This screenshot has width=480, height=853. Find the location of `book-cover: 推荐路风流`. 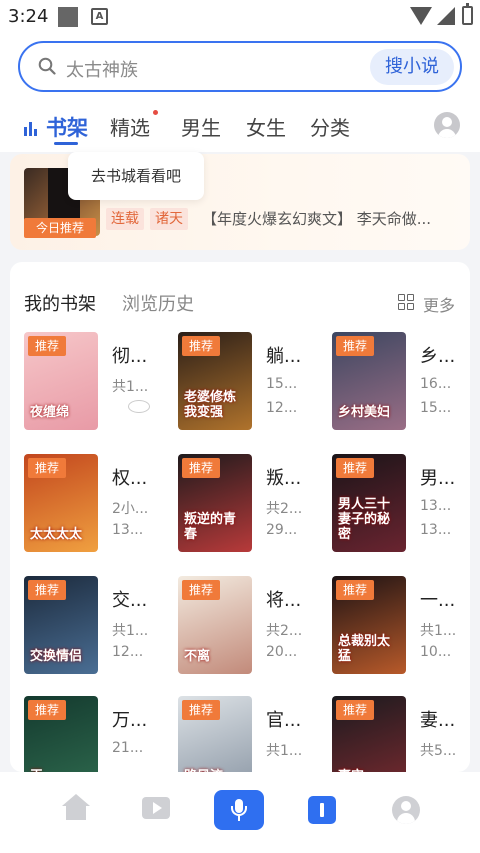

book-cover: 推荐路风流 is located at coordinates (215, 734).